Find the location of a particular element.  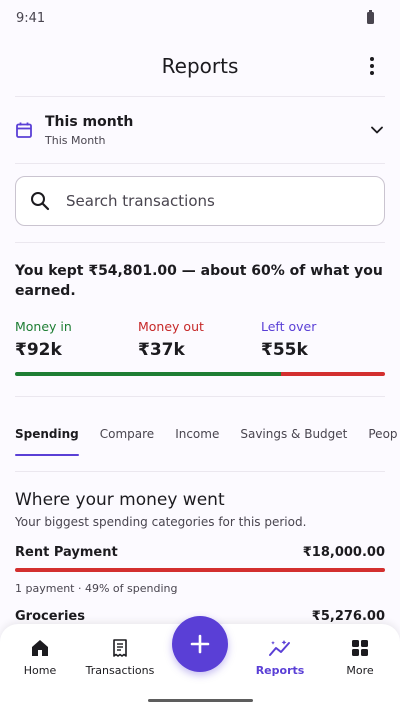

money-in-stat: Money in ₹92k is located at coordinates (76, 339).